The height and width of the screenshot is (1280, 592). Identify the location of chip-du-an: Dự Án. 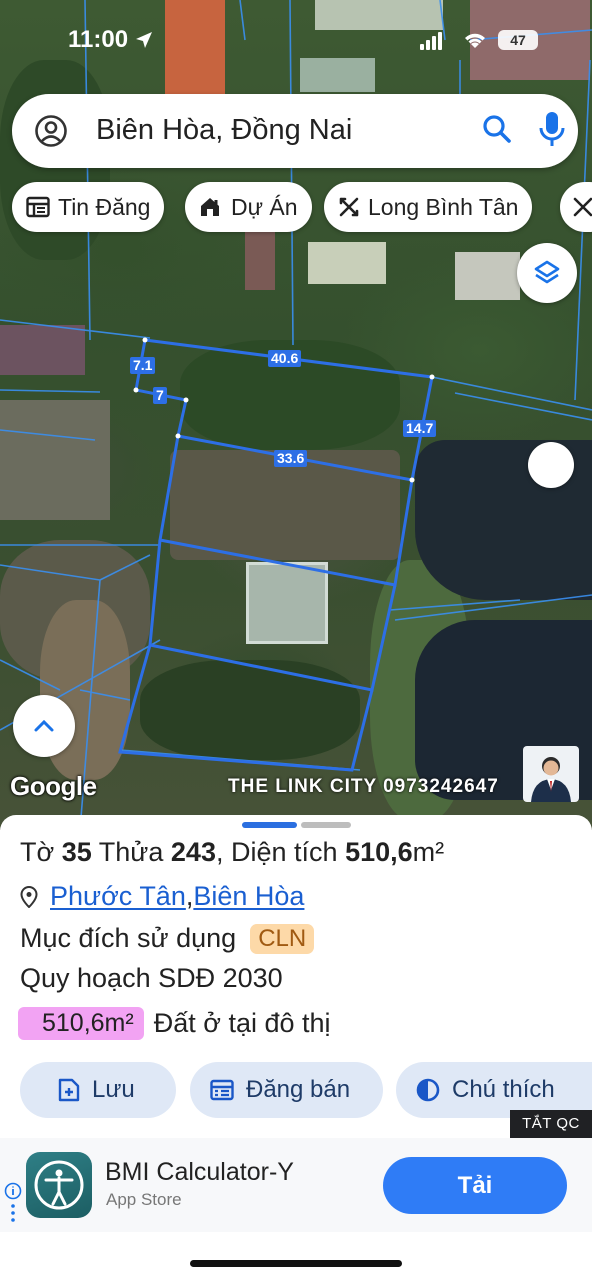
(248, 207).